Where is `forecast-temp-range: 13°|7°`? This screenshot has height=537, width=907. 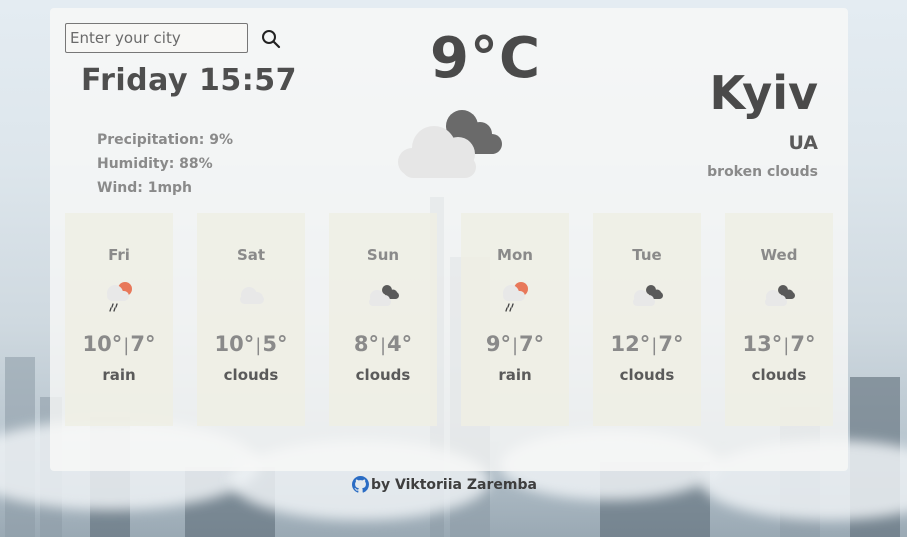
forecast-temp-range: 13°|7° is located at coordinates (779, 344).